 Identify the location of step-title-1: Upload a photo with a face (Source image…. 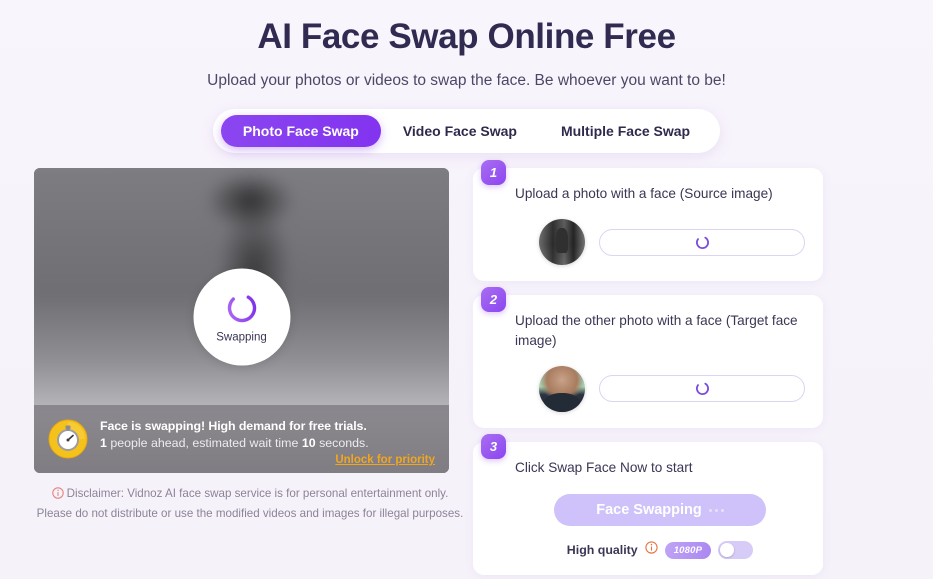
(644, 193).